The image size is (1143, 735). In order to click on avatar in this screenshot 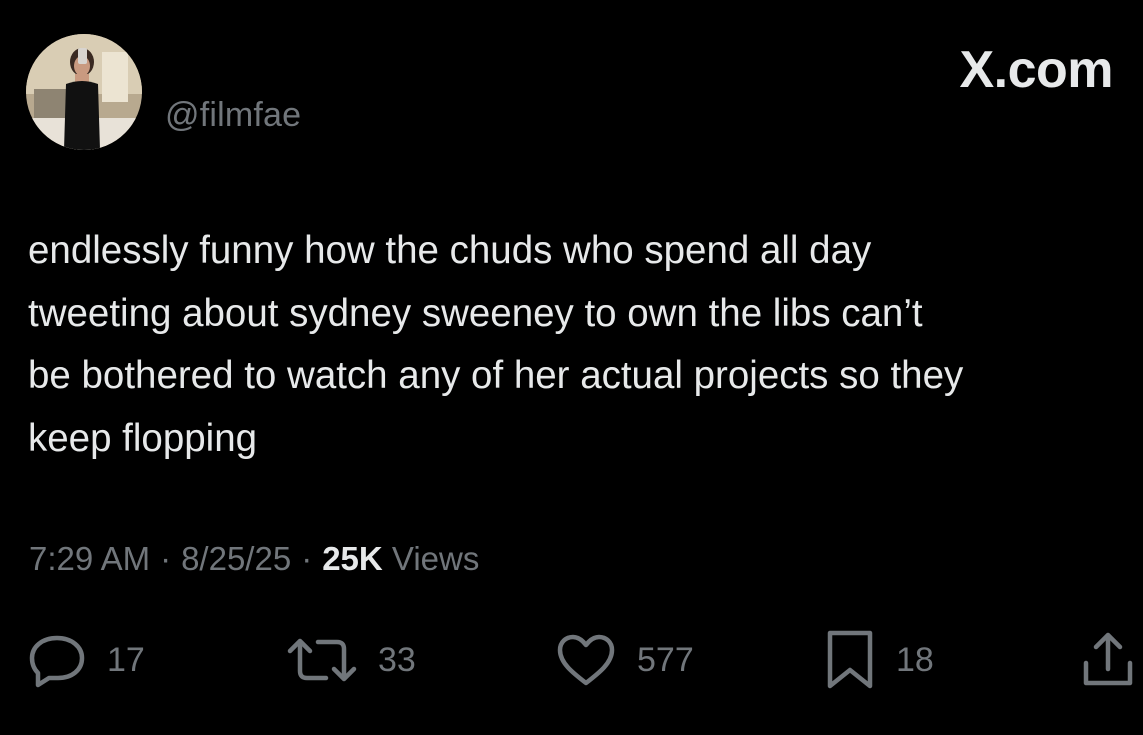, I will do `click(84, 92)`.